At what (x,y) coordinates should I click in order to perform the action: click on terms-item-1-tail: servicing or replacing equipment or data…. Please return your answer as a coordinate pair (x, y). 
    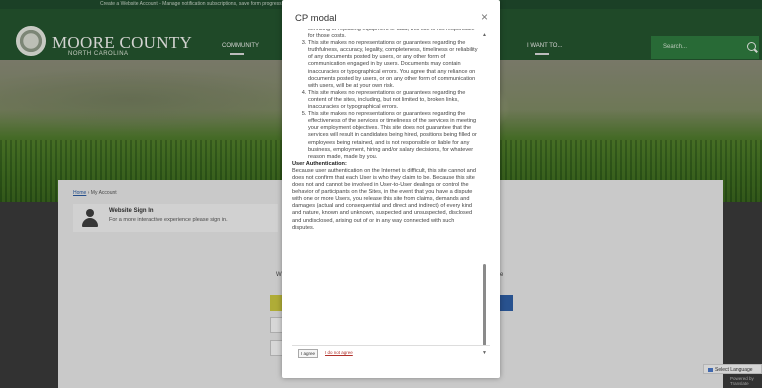
    Looking at the image, I should click on (391, 34).